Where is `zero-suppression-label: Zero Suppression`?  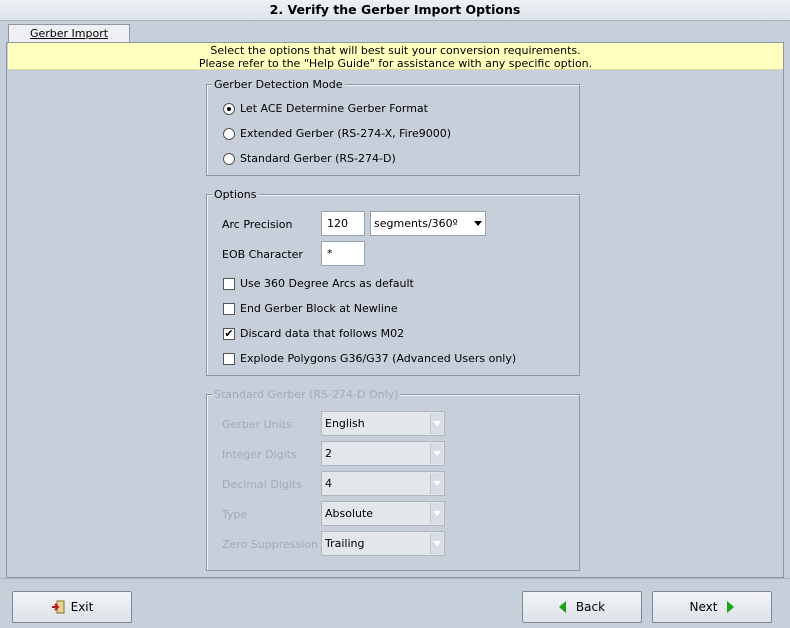 zero-suppression-label: Zero Suppression is located at coordinates (270, 544).